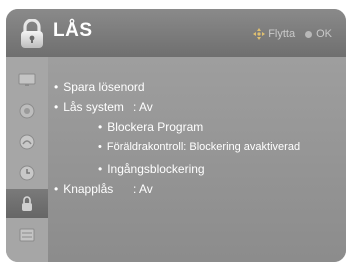  I want to click on move-hint-label: Flytta, so click(282, 34).